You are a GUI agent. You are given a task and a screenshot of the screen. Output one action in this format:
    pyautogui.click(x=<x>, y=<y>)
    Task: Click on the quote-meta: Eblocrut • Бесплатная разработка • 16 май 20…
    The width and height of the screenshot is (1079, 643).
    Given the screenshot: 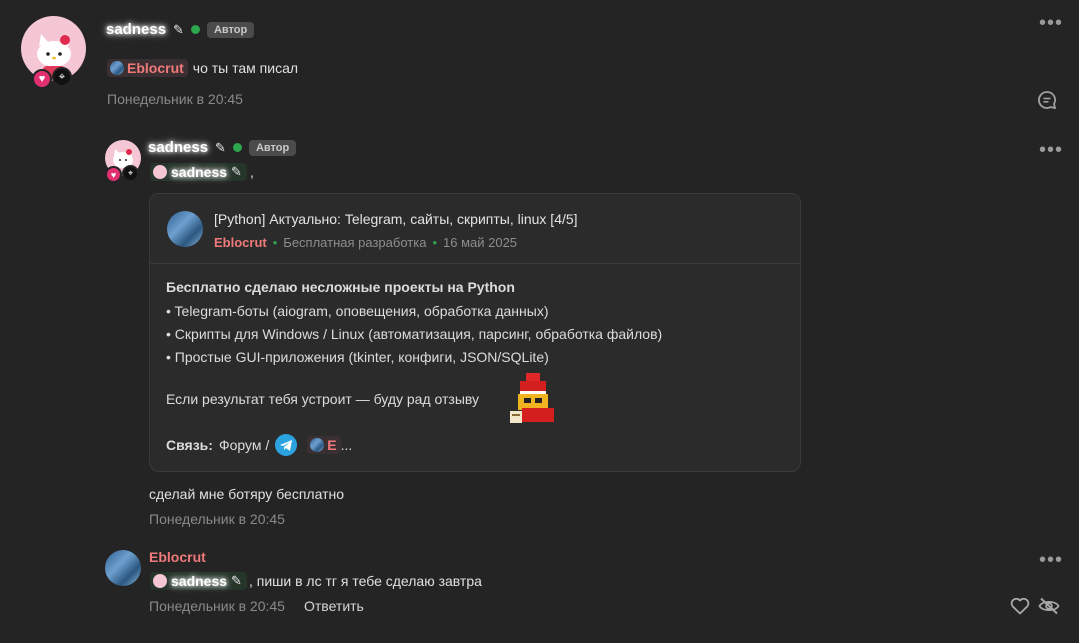 What is the action you would take?
    pyautogui.click(x=365, y=242)
    